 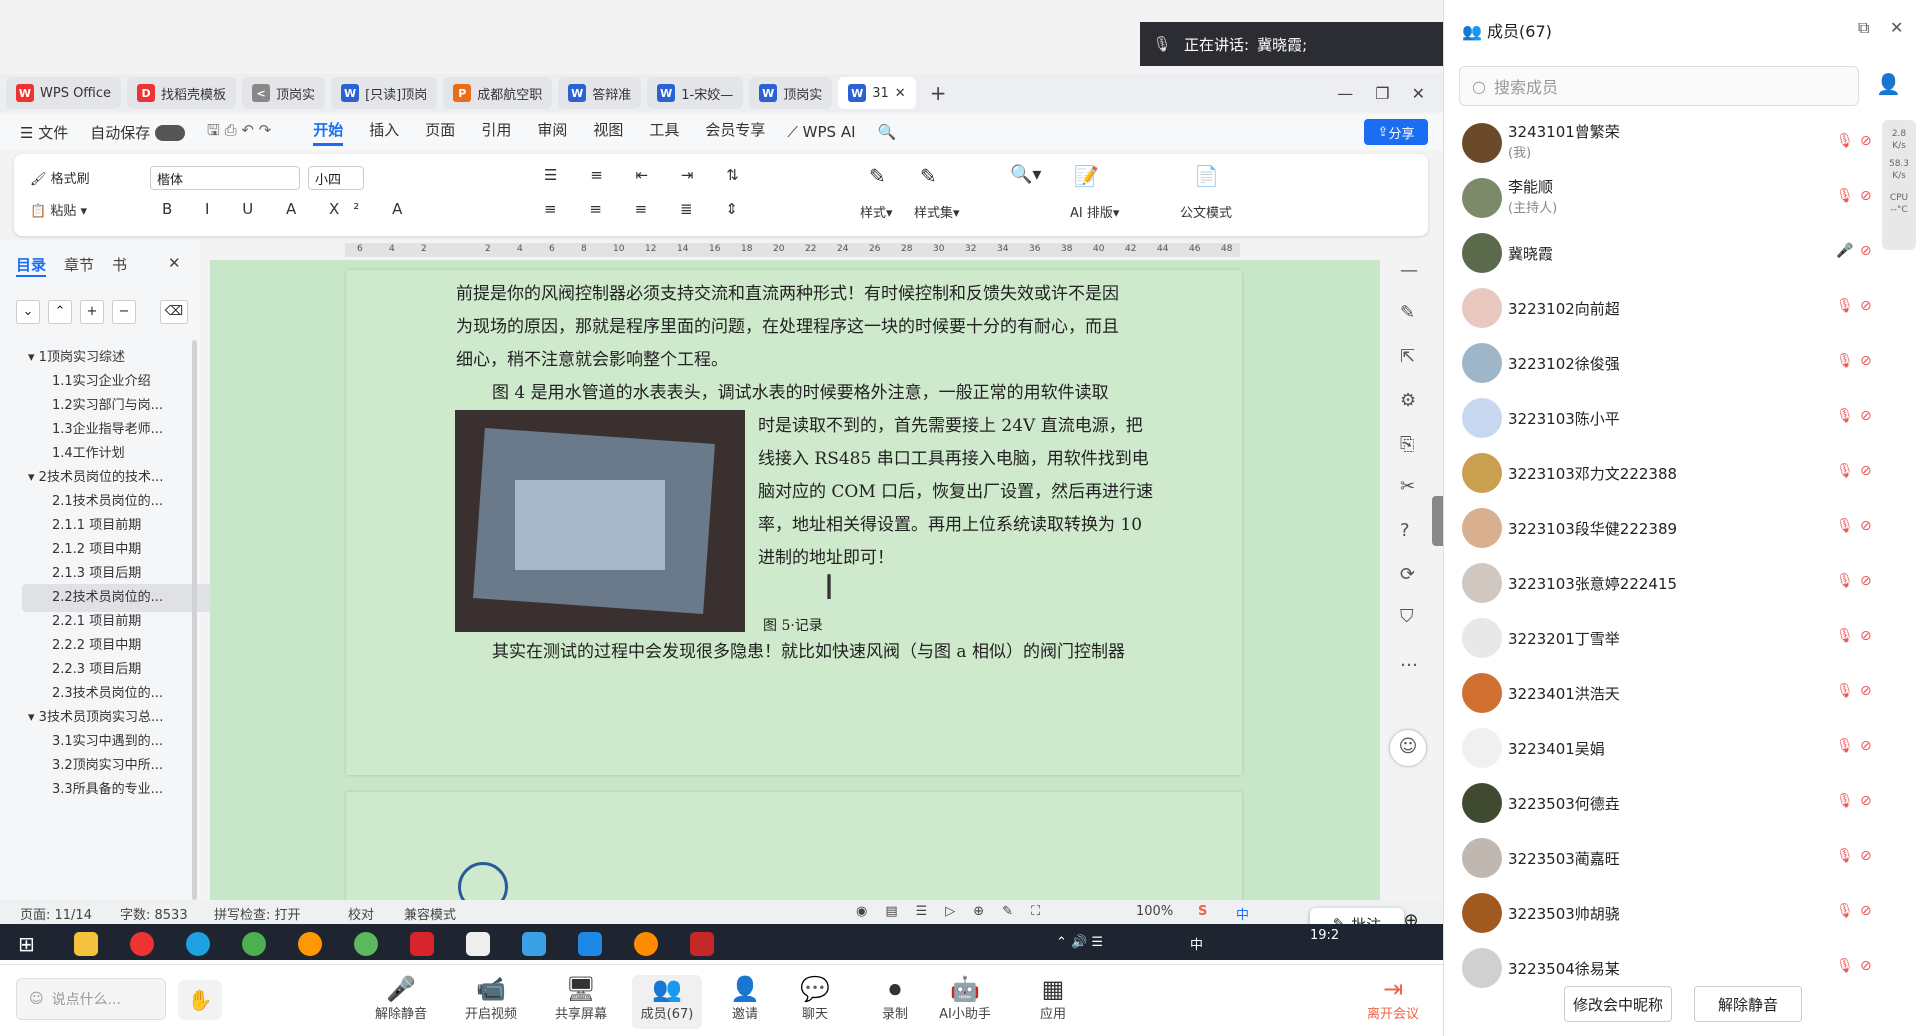 I want to click on member-row: 3223503帅胡骁 🎙 ⊘, so click(x=1659, y=913).